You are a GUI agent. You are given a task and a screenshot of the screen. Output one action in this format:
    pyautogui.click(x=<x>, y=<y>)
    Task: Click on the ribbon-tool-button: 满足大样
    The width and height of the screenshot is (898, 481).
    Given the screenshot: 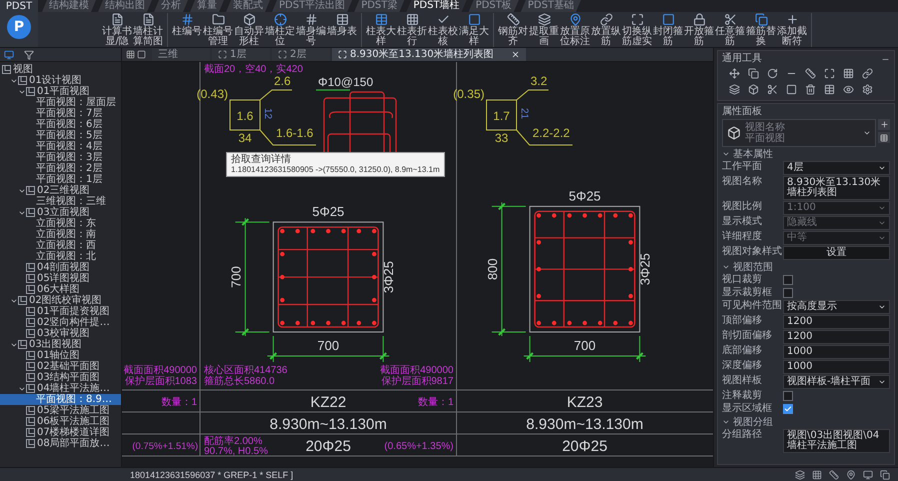 What is the action you would take?
    pyautogui.click(x=474, y=30)
    